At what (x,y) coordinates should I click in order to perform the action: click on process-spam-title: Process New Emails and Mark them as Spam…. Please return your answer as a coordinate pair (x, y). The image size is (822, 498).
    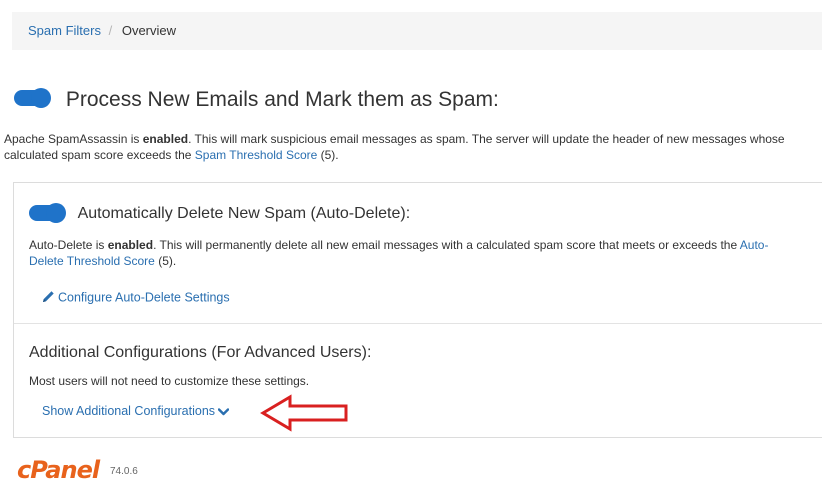
    Looking at the image, I should click on (282, 99).